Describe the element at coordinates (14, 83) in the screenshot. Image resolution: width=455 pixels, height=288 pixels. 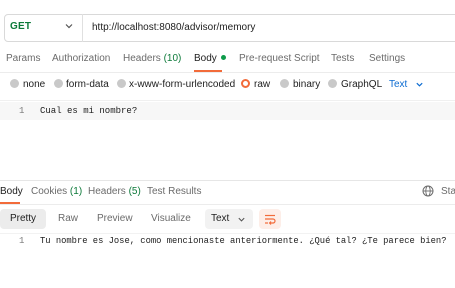
I see `radio-none` at that location.